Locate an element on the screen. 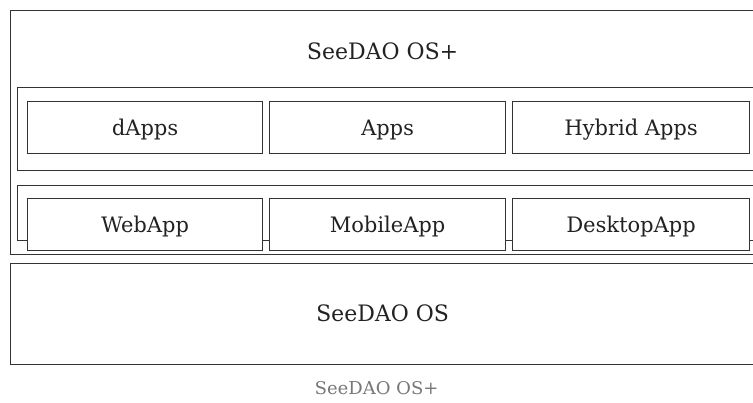  hybrid-apps-box: Hybrid Apps is located at coordinates (631, 127).